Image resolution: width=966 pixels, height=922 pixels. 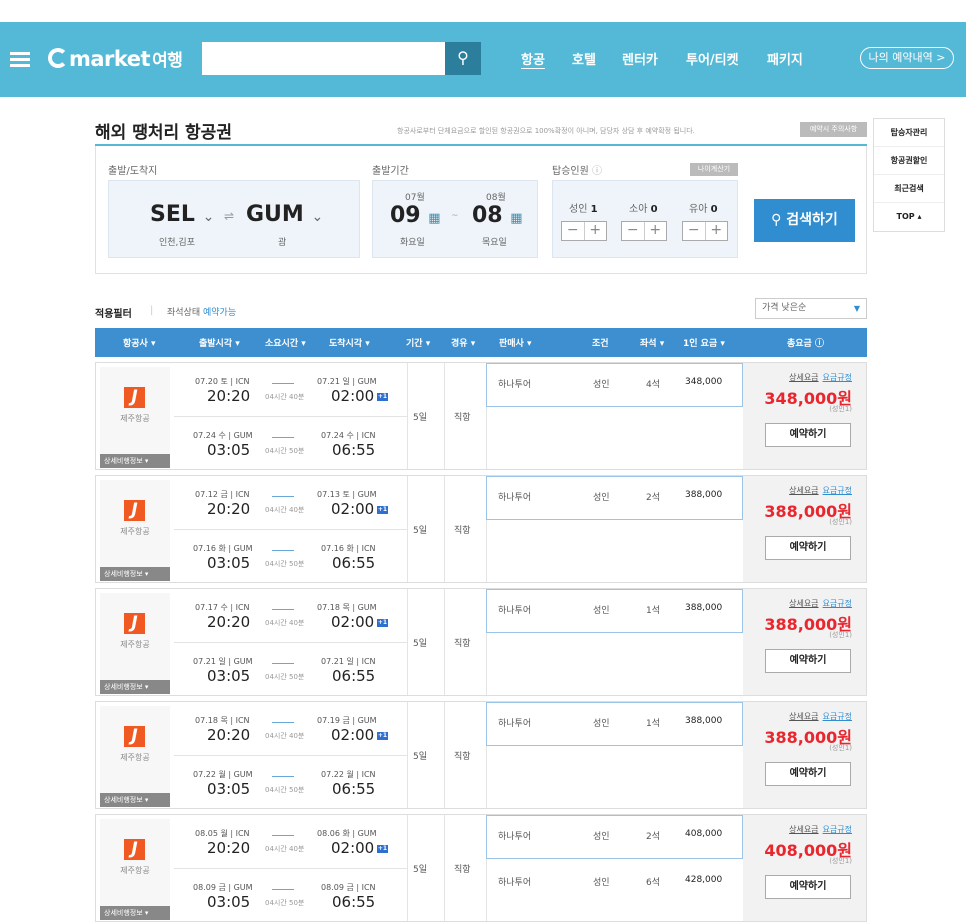 I want to click on child-stepper: − +, so click(x=644, y=231).